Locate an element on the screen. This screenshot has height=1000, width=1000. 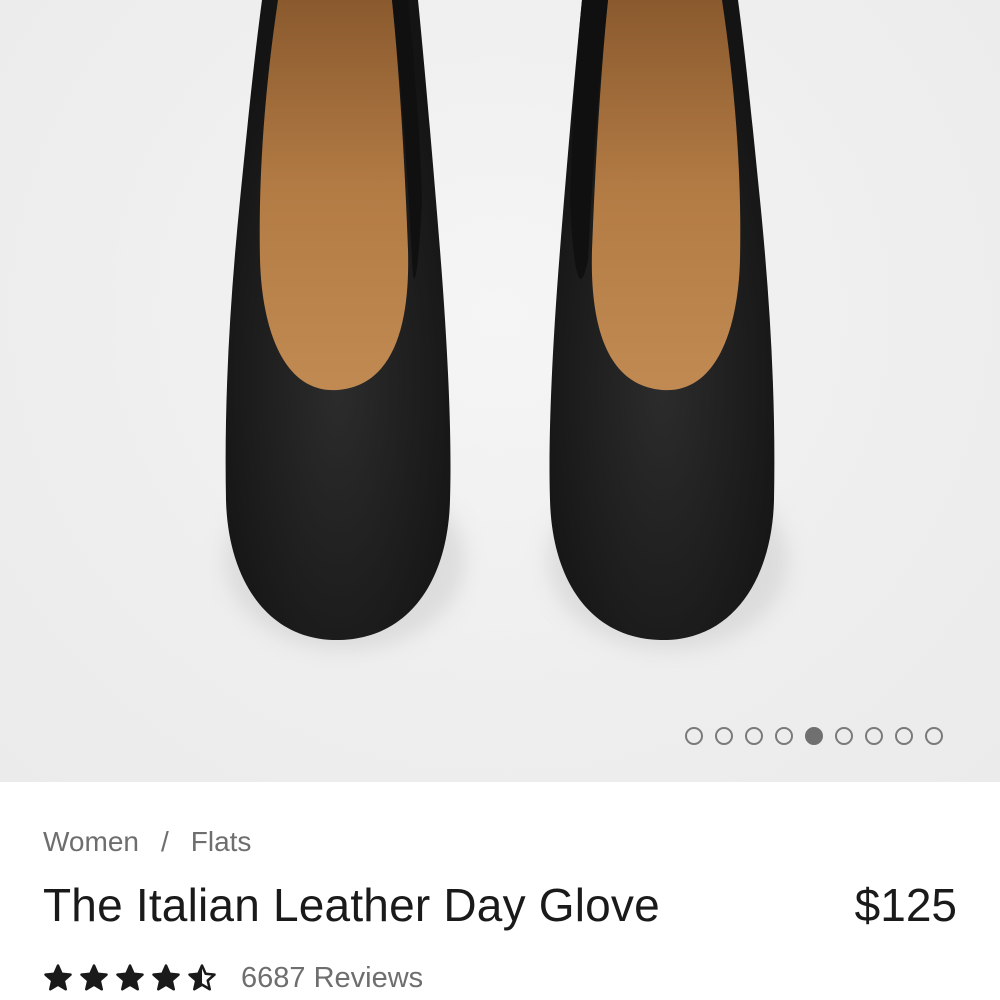
breadcrumb: Women / Flats is located at coordinates (147, 842).